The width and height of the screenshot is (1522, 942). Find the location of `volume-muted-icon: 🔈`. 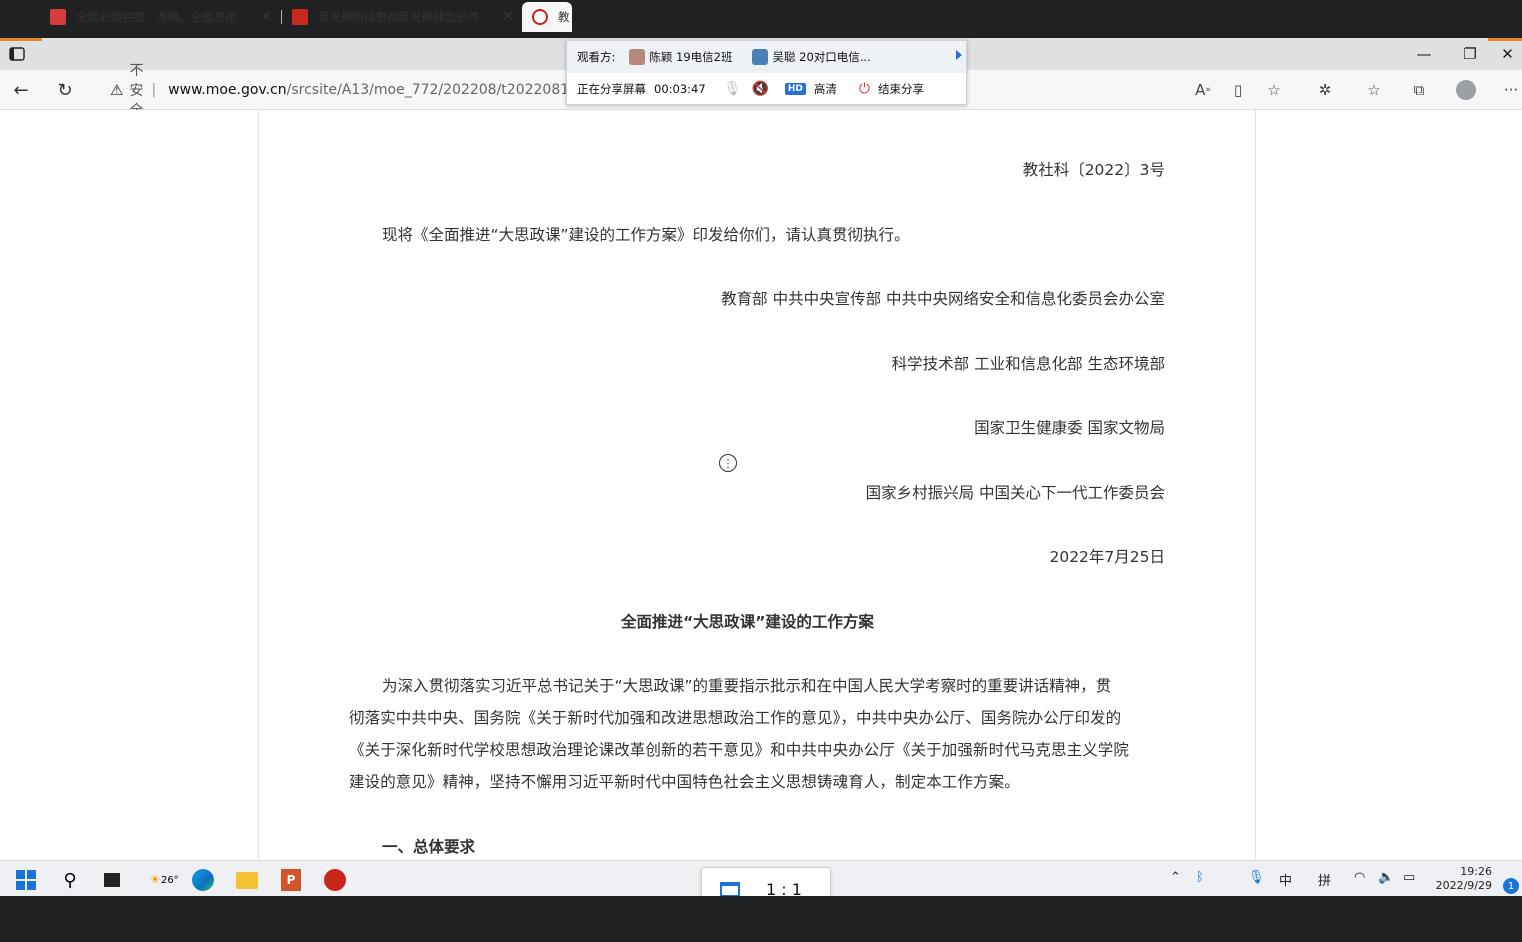

volume-muted-icon: 🔈 is located at coordinates (1386, 877).